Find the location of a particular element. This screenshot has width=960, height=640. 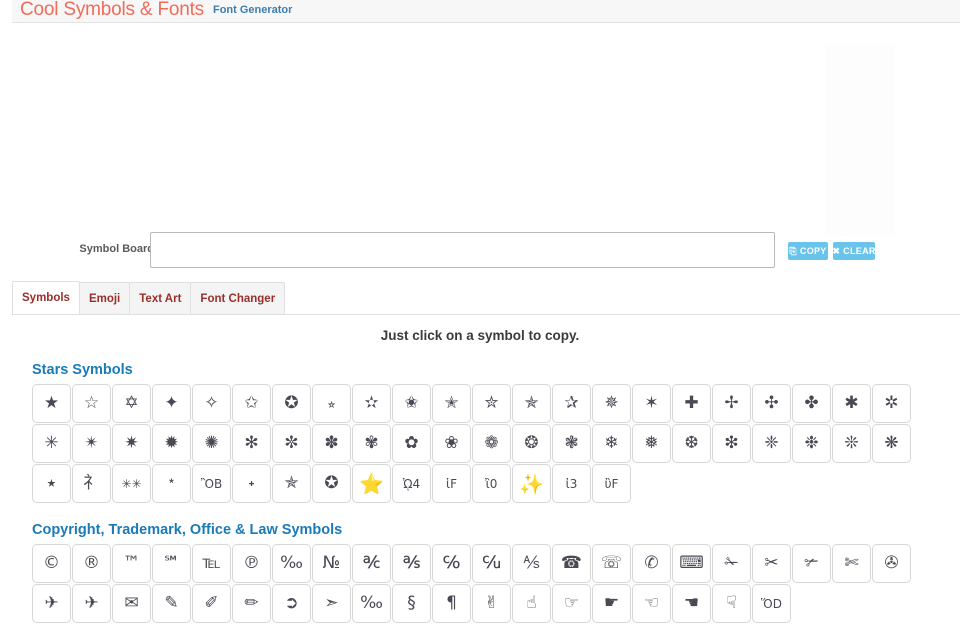

symbol-cell: ἰ3 is located at coordinates (571, 483).